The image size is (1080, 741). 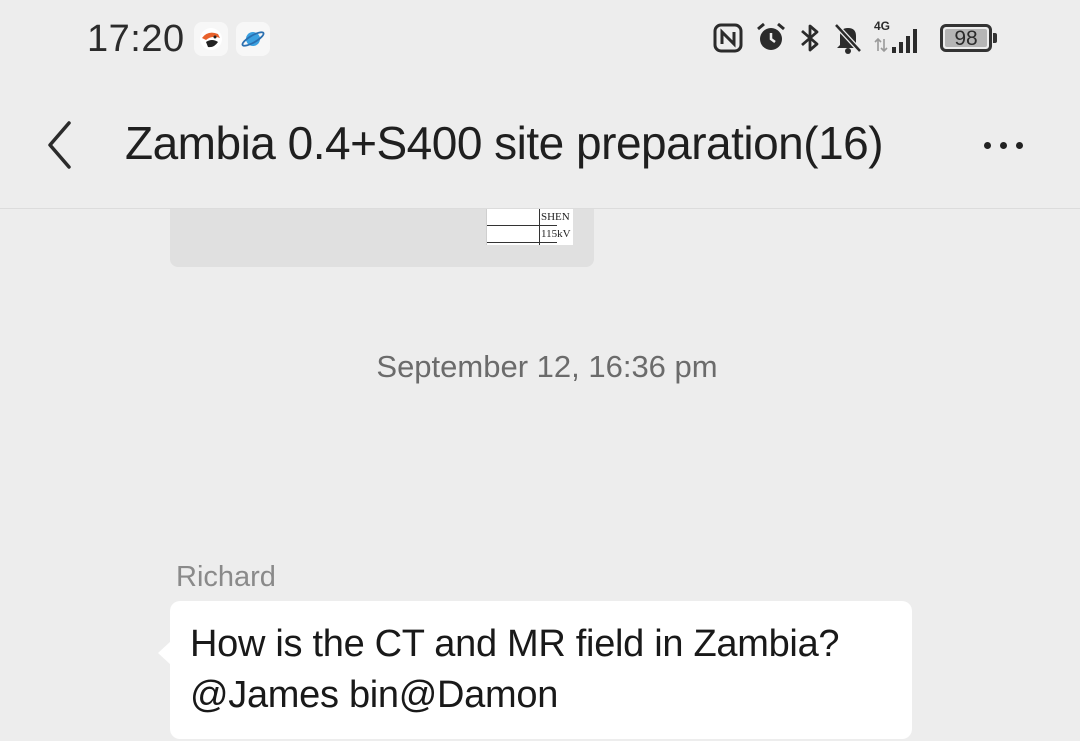 What do you see at coordinates (987, 145) in the screenshot?
I see `more-dots-icon` at bounding box center [987, 145].